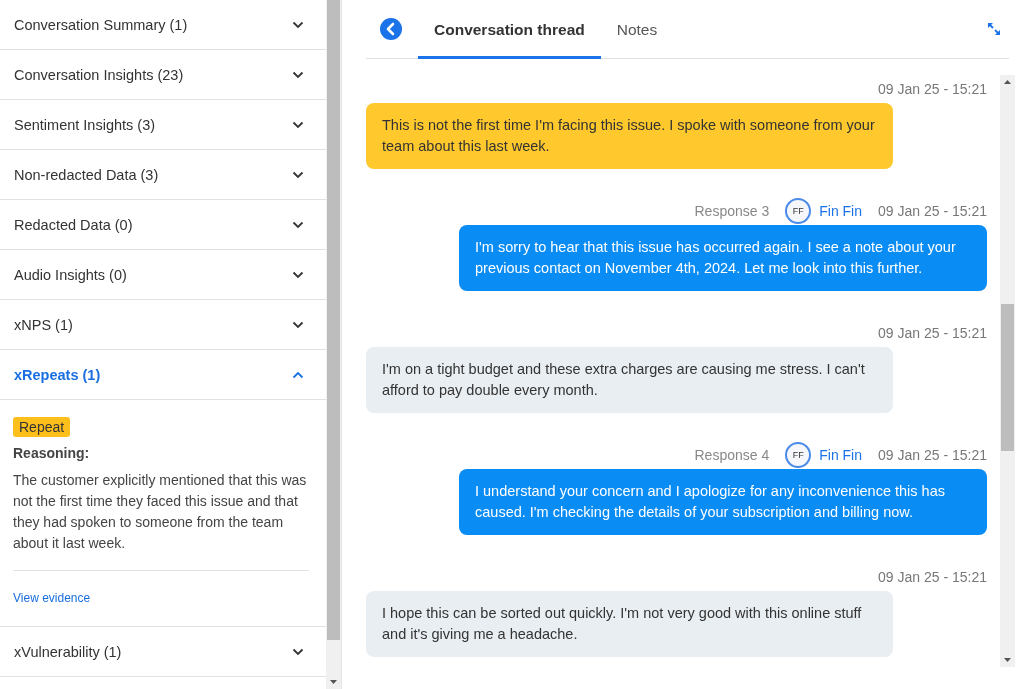 The height and width of the screenshot is (689, 1017). I want to click on accordion-header: Non-redacted Data (3), so click(163, 174).